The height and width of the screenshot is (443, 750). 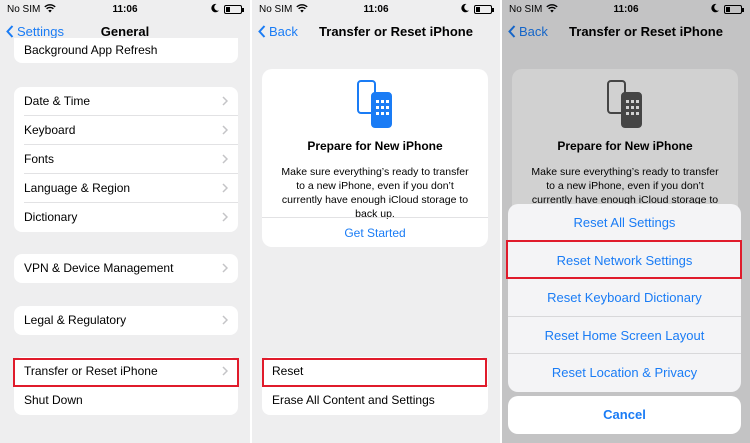 What do you see at coordinates (374, 104) in the screenshot?
I see `phones-icon` at bounding box center [374, 104].